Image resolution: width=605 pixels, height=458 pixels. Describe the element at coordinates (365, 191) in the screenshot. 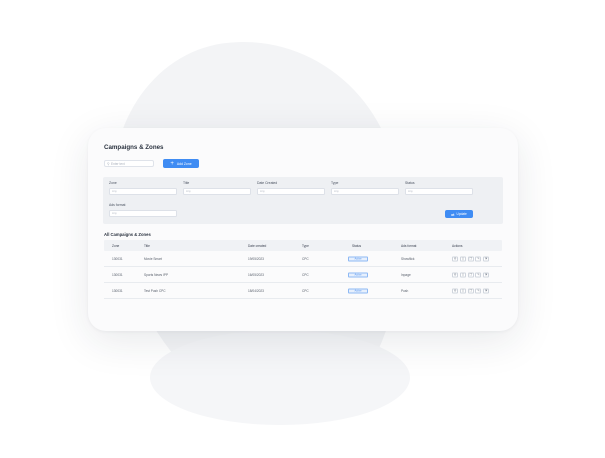

I see `filter-type-input: Any` at that location.